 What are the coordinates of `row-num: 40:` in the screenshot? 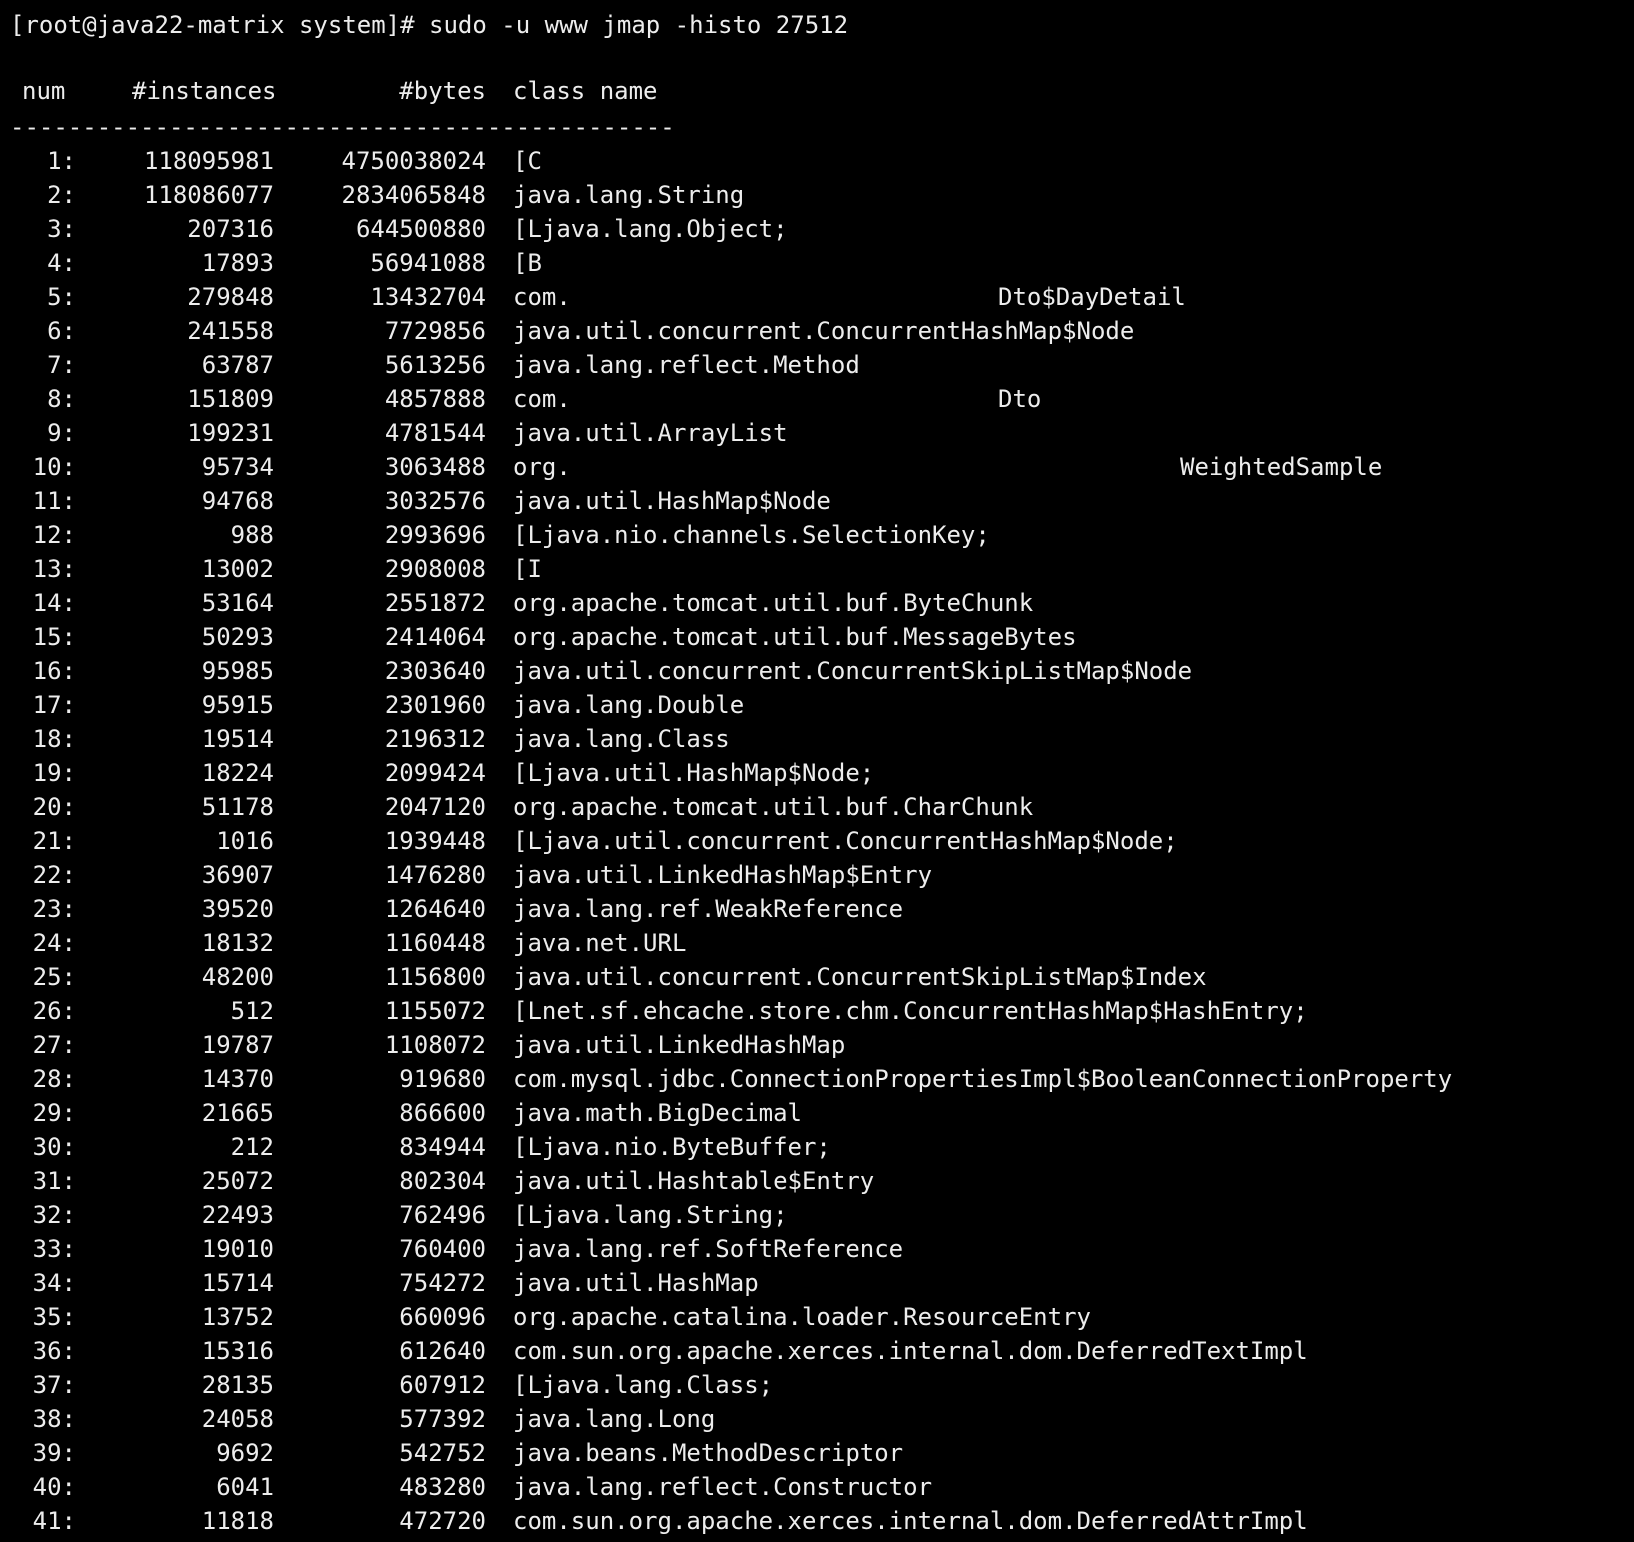 It's located at (54, 1487).